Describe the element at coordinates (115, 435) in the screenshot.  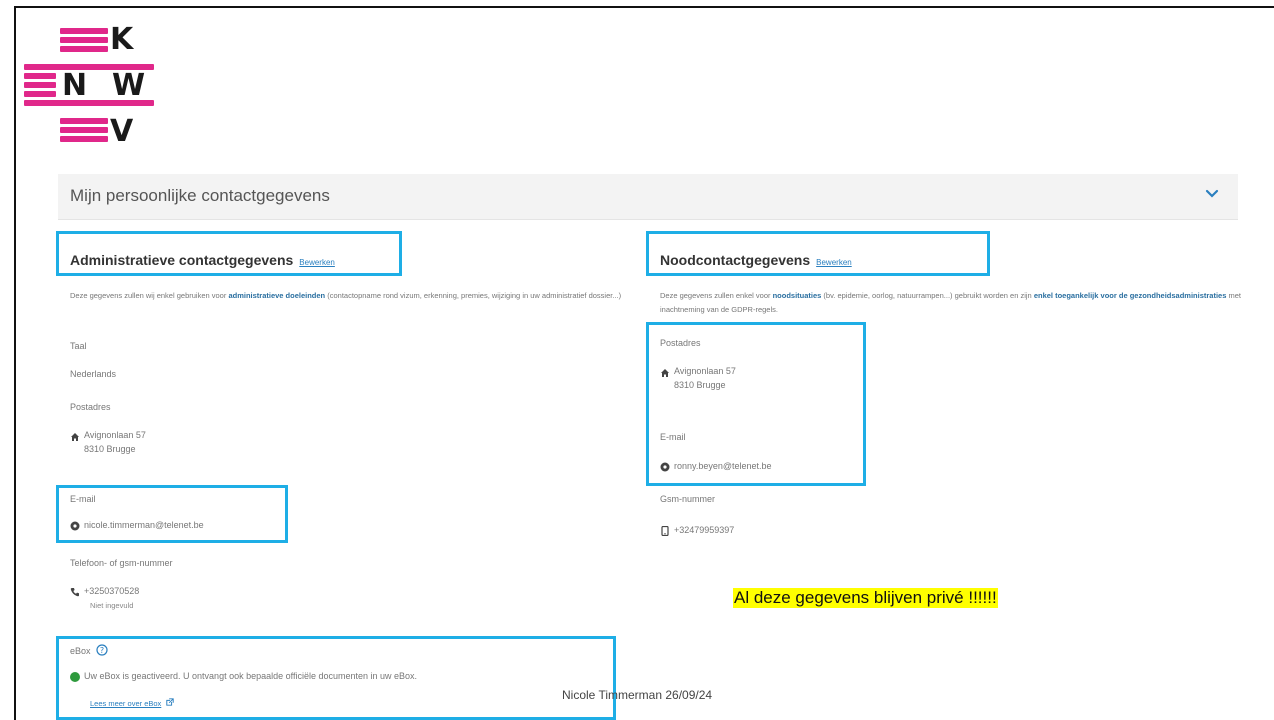
I see `admin-address-line1: Avignonlaan 57` at that location.